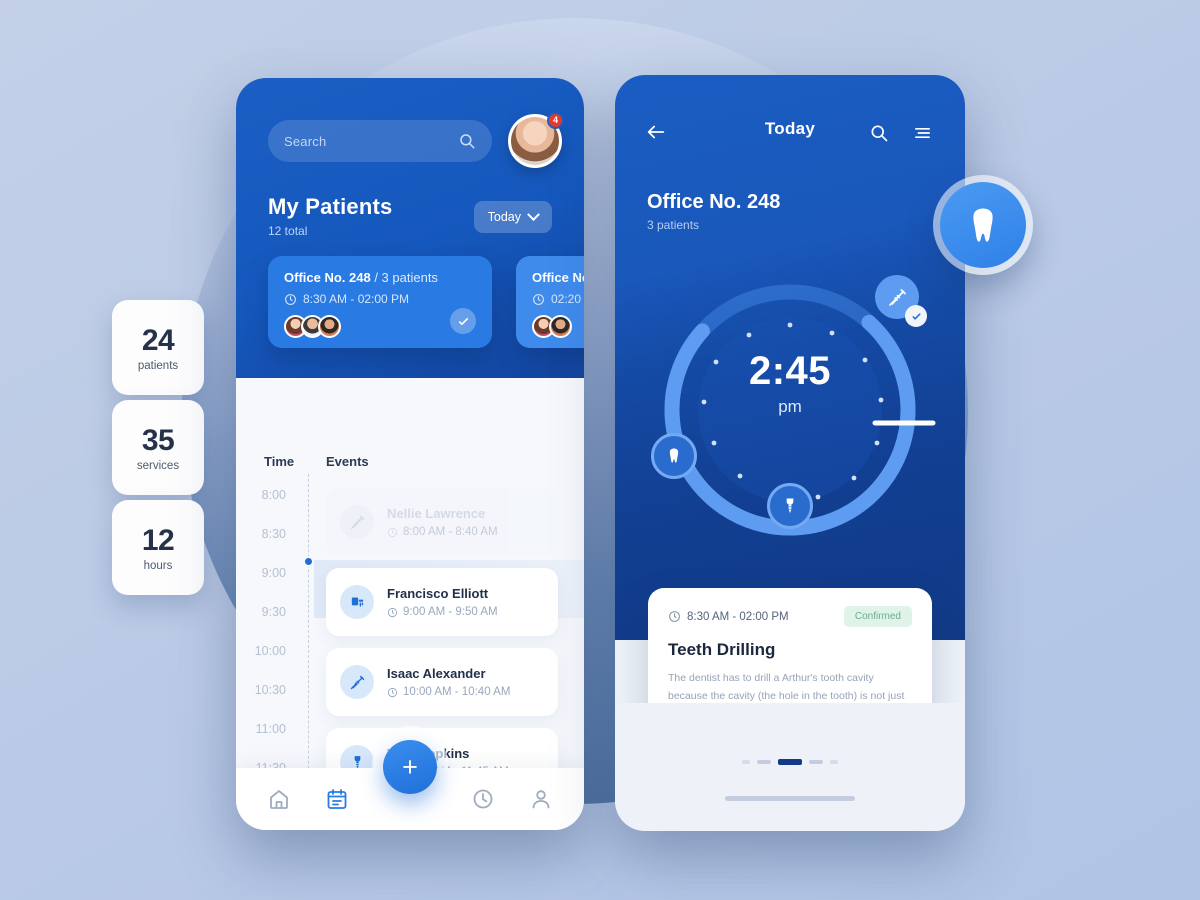 The height and width of the screenshot is (900, 1200). Describe the element at coordinates (357, 602) in the screenshot. I see `drill-icon` at that location.